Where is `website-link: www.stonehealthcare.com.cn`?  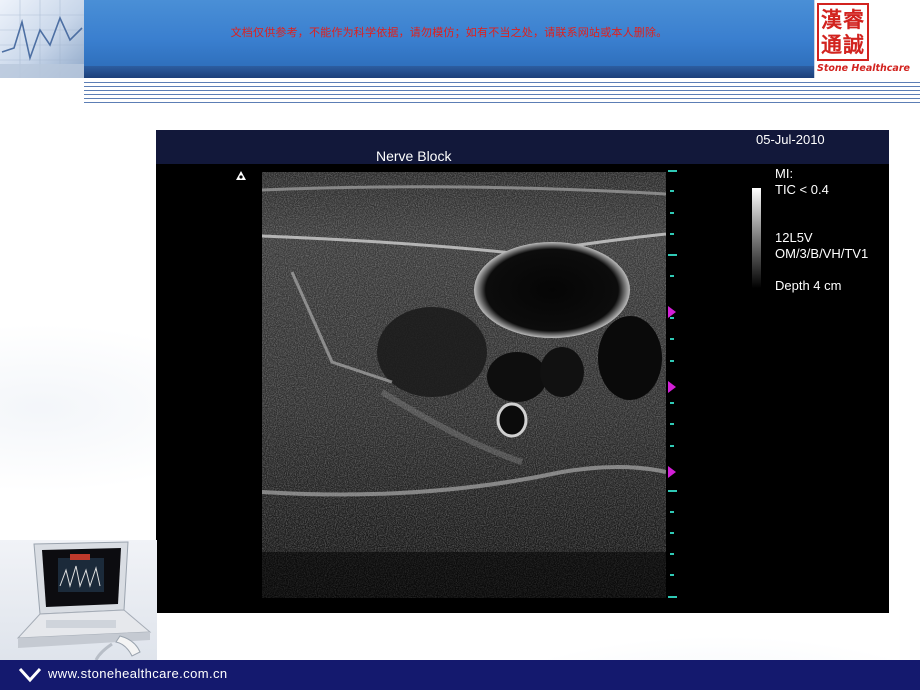
website-link: www.stonehealthcare.com.cn is located at coordinates (137, 673).